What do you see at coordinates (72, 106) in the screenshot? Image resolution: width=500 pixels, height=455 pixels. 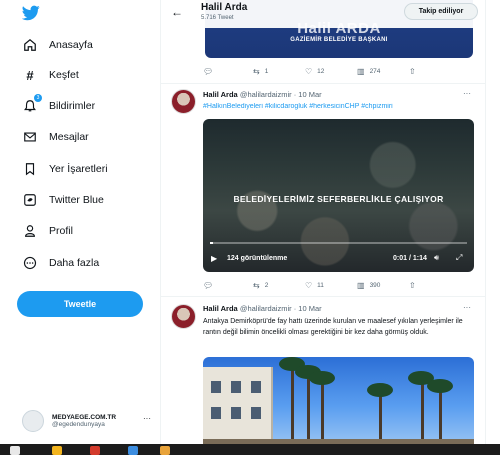 I see `sidebar-item-label: Bildirimler` at bounding box center [72, 106].